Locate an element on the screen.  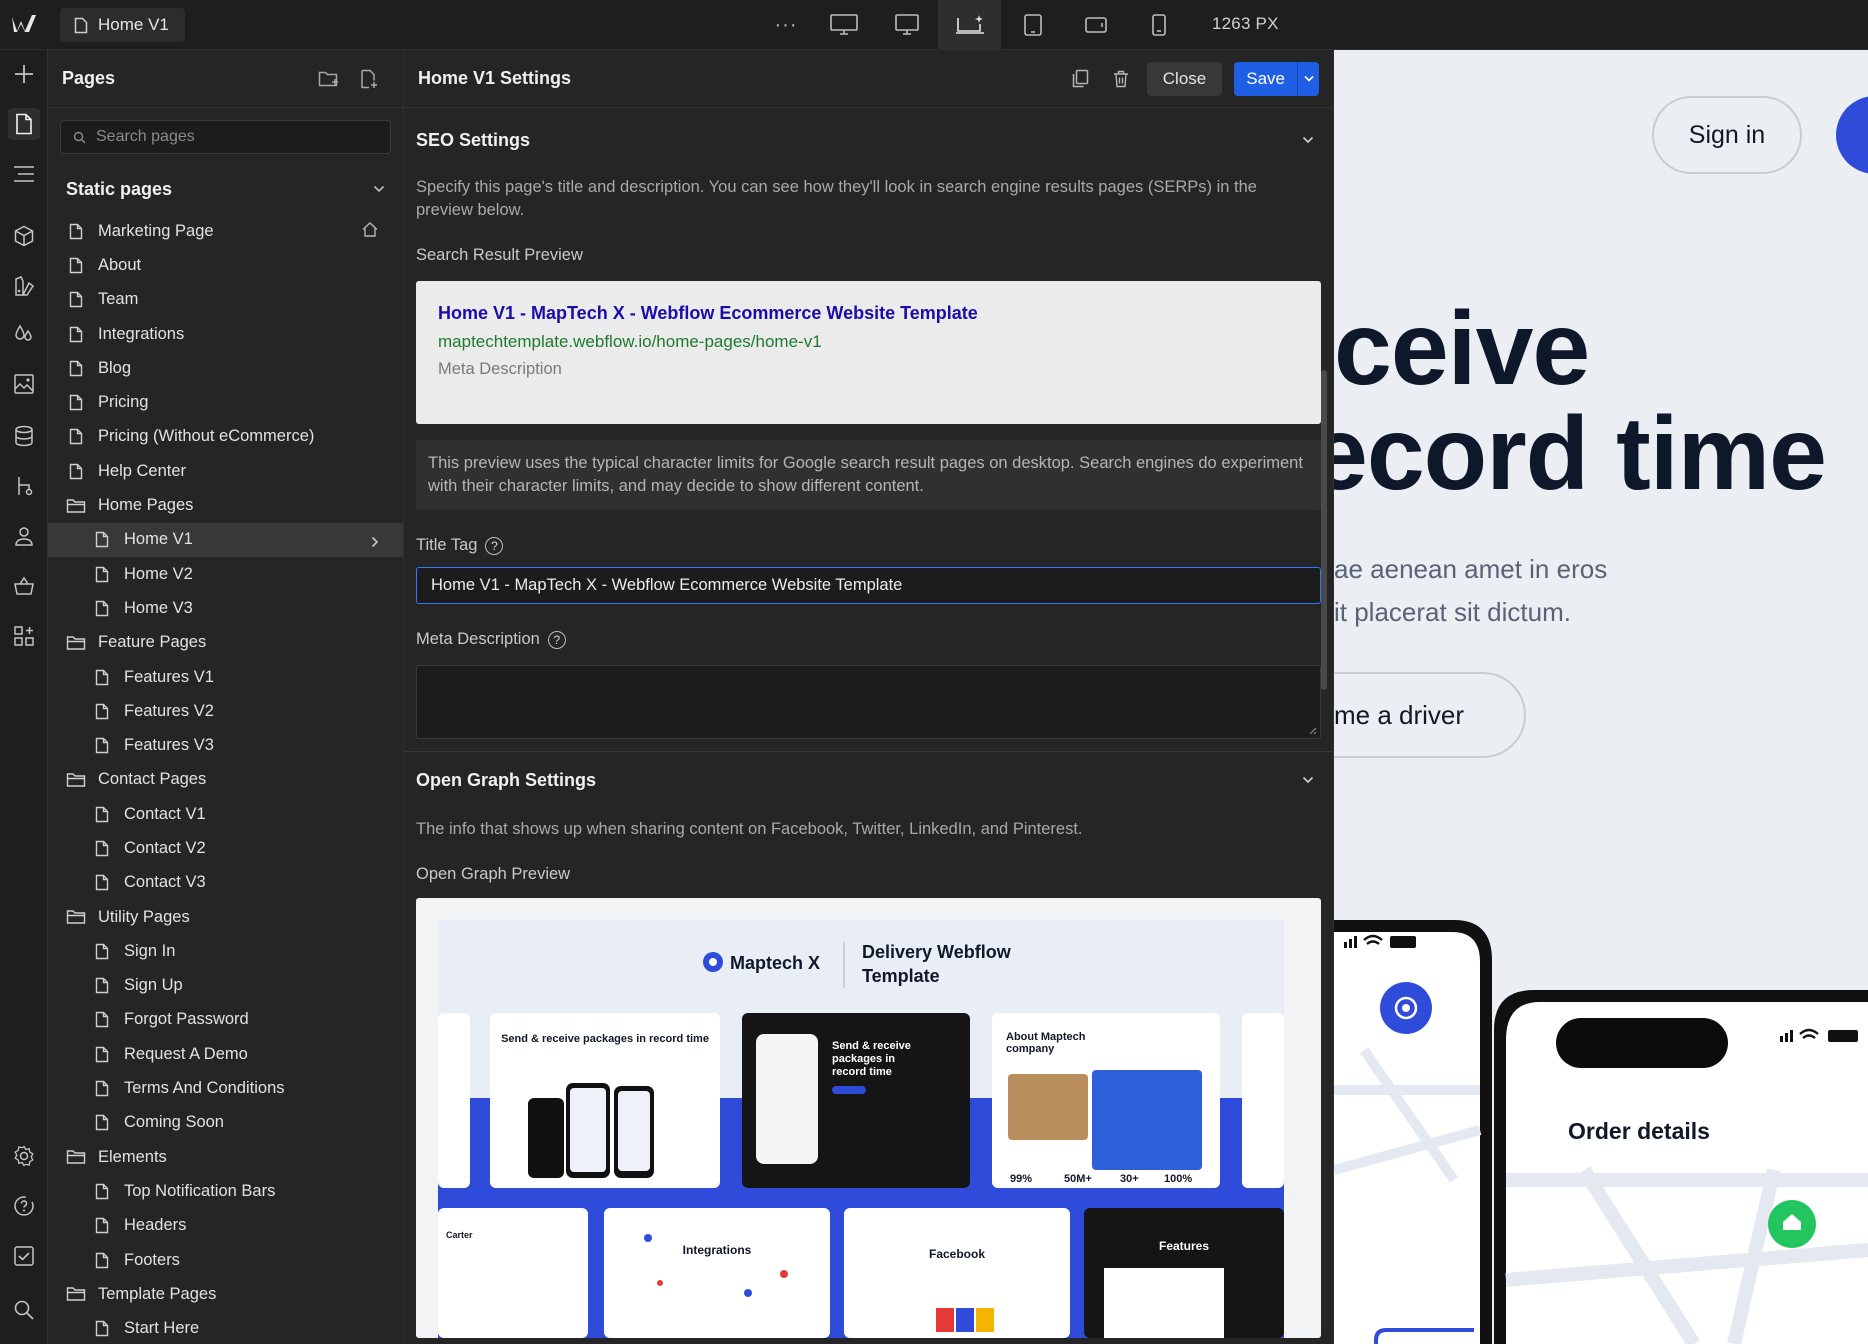
style-manager-button is located at coordinates (24, 334).